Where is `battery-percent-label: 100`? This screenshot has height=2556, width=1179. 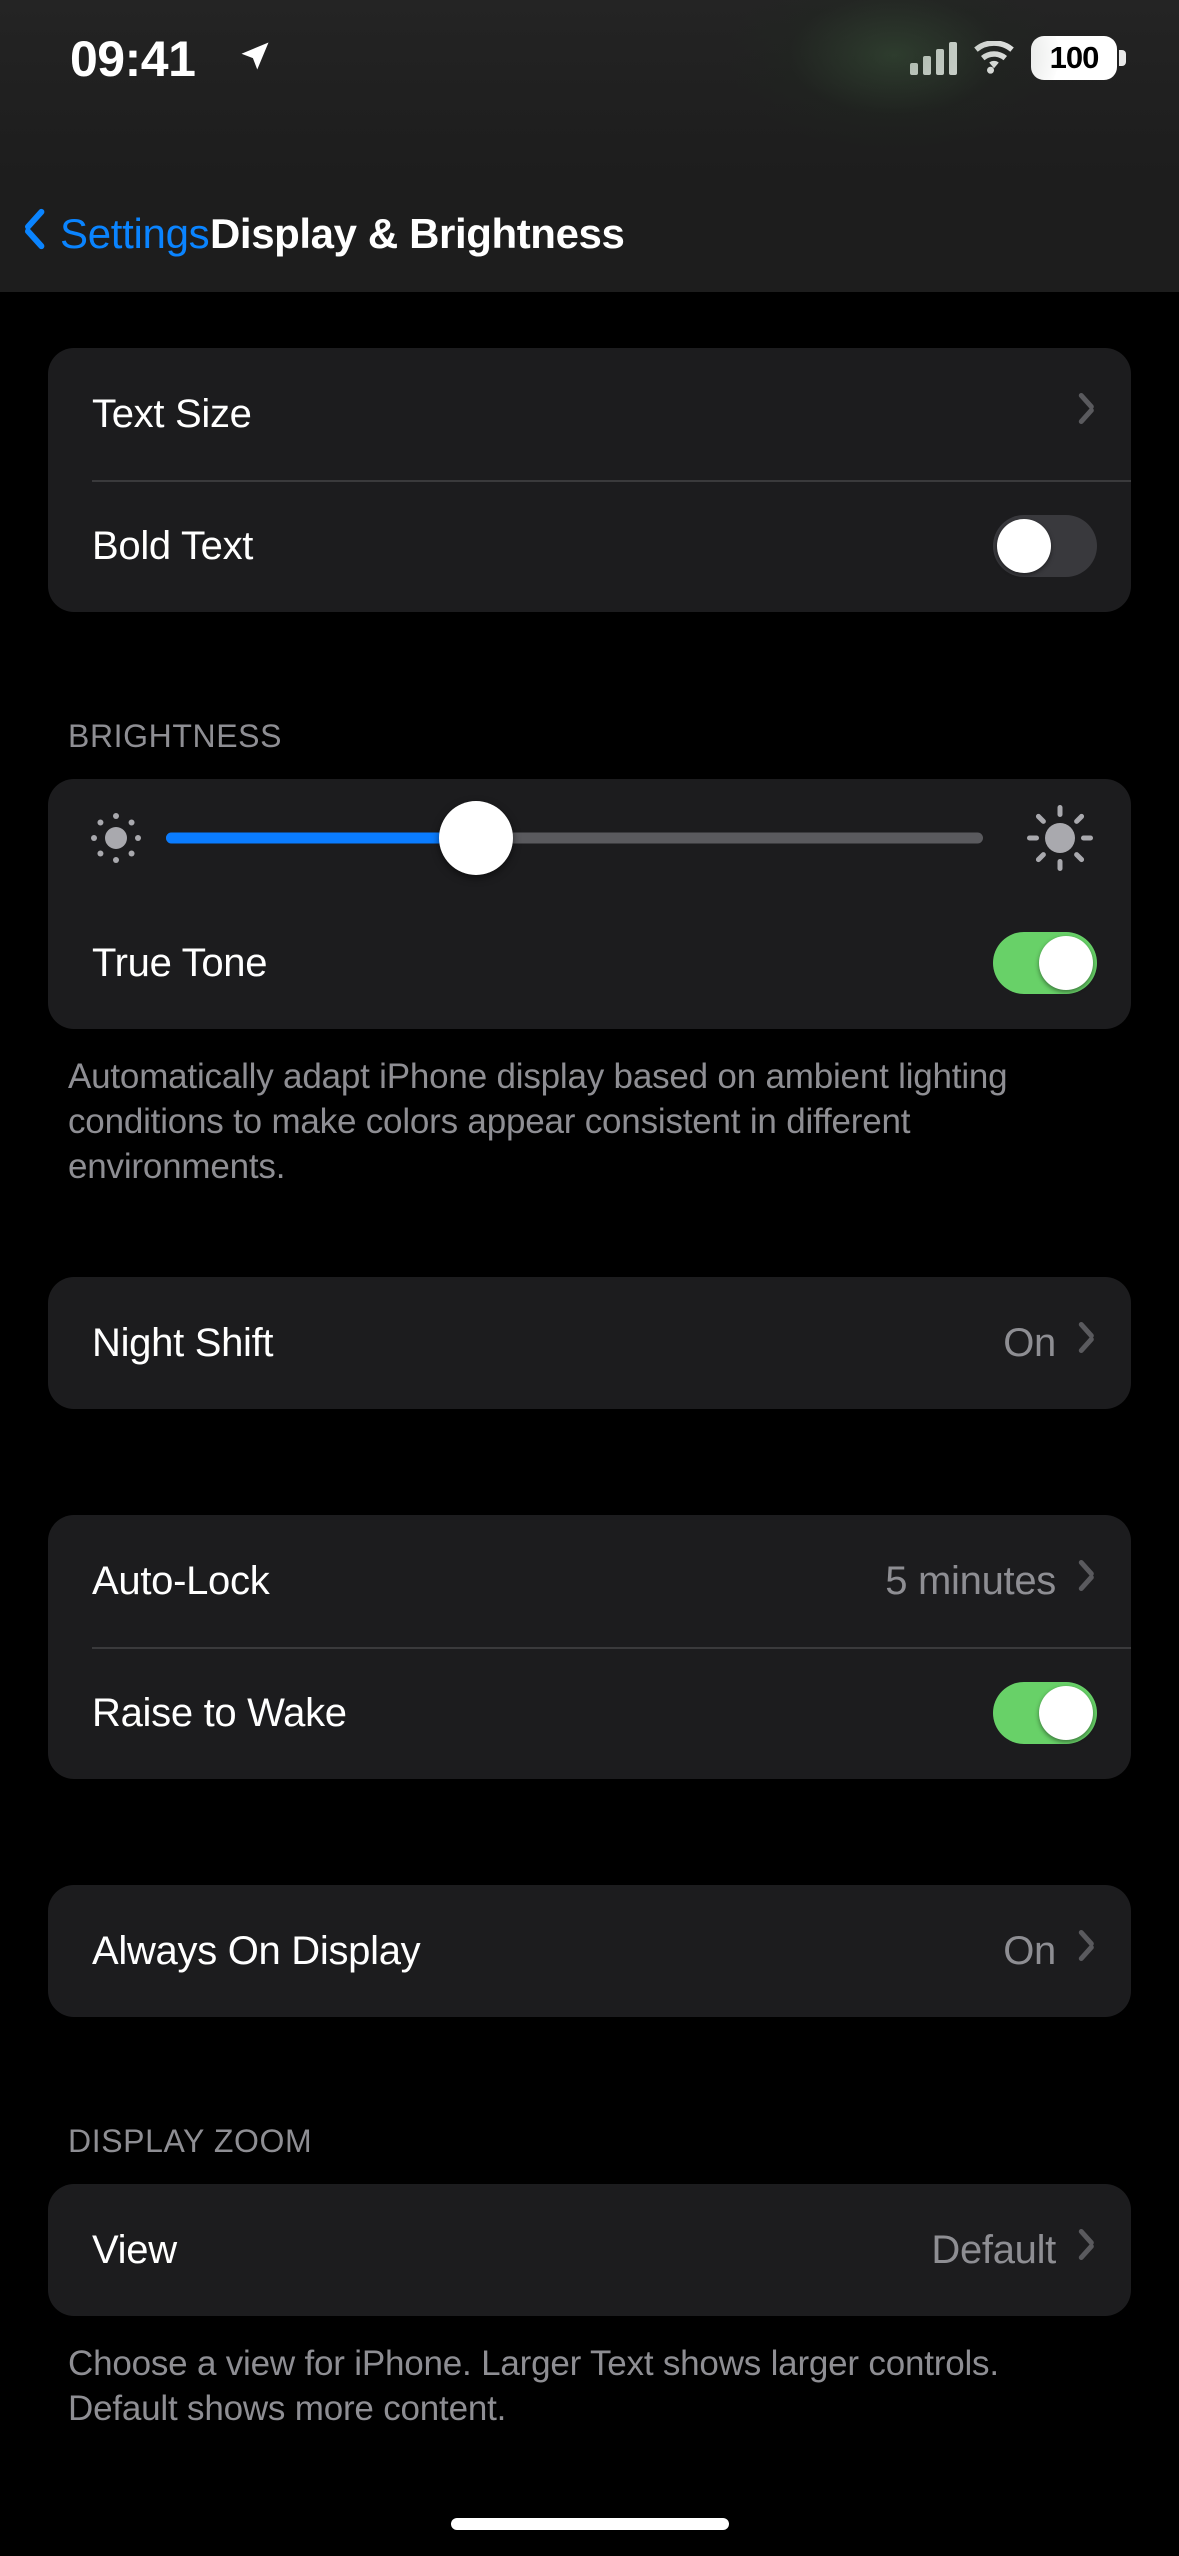 battery-percent-label: 100 is located at coordinates (1074, 57).